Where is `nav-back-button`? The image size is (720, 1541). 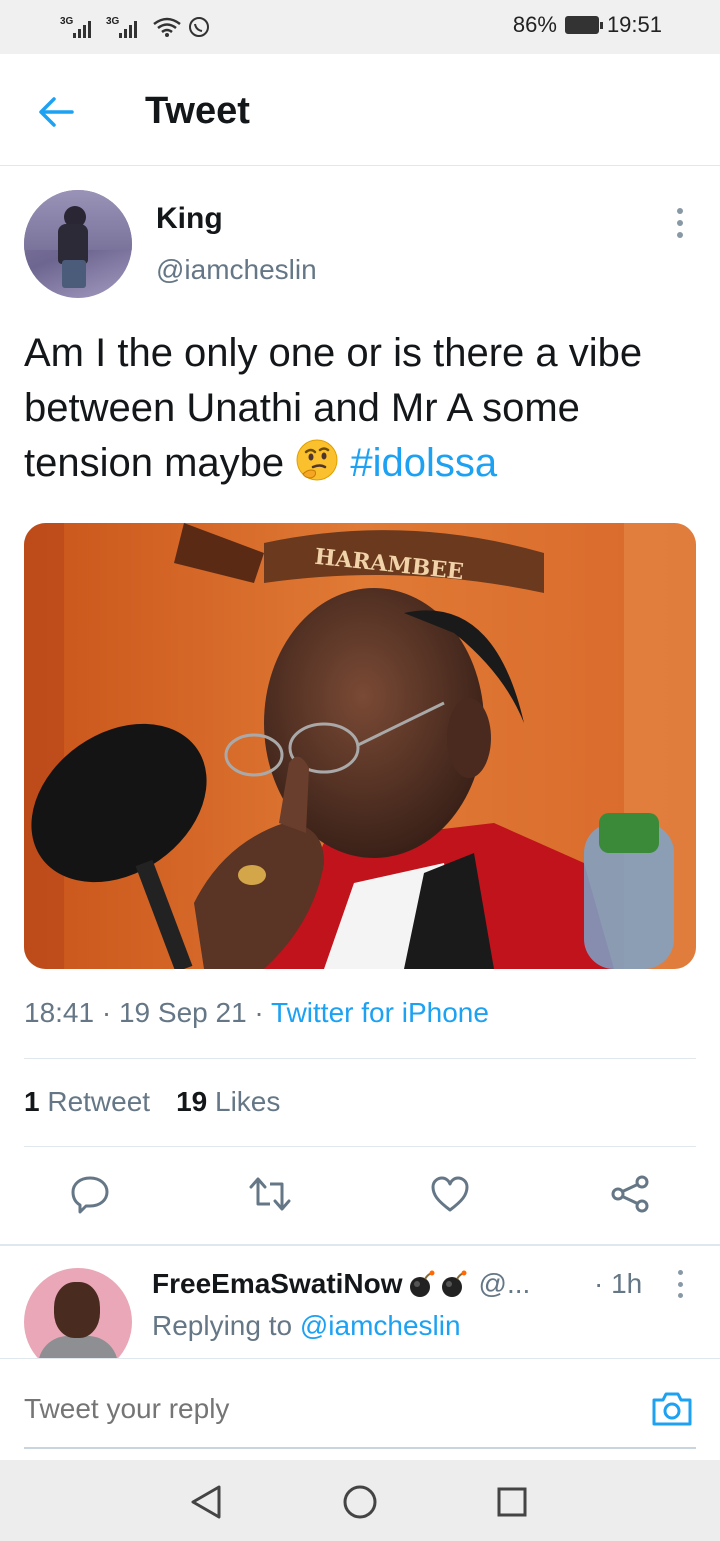
nav-back-button is located at coordinates (206, 1502).